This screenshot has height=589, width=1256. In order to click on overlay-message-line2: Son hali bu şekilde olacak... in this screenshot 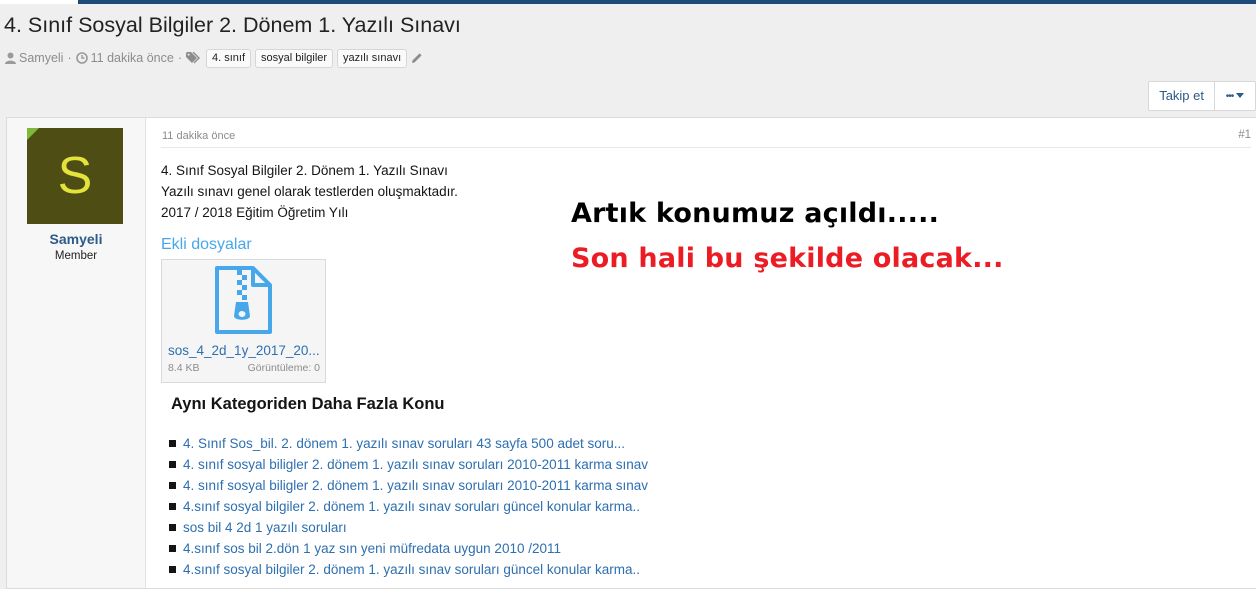, I will do `click(787, 258)`.